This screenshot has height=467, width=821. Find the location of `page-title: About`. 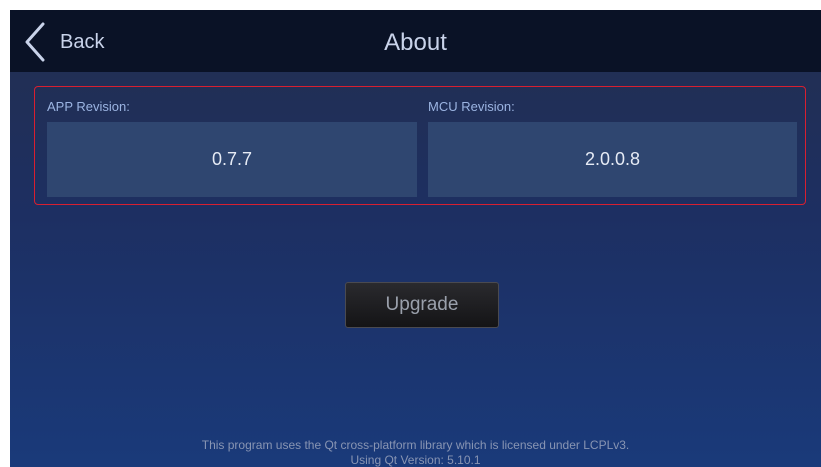

page-title: About is located at coordinates (415, 42).